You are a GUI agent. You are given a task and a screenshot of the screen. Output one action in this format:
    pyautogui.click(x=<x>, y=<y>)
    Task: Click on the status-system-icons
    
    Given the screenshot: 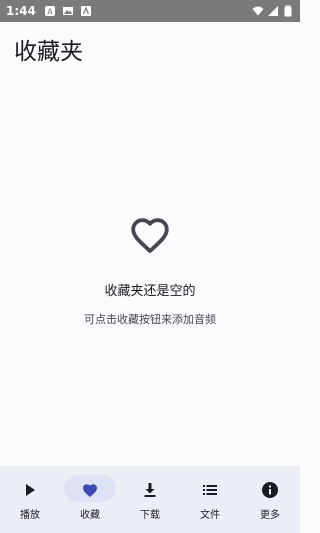 What is the action you would take?
    pyautogui.click(x=273, y=11)
    